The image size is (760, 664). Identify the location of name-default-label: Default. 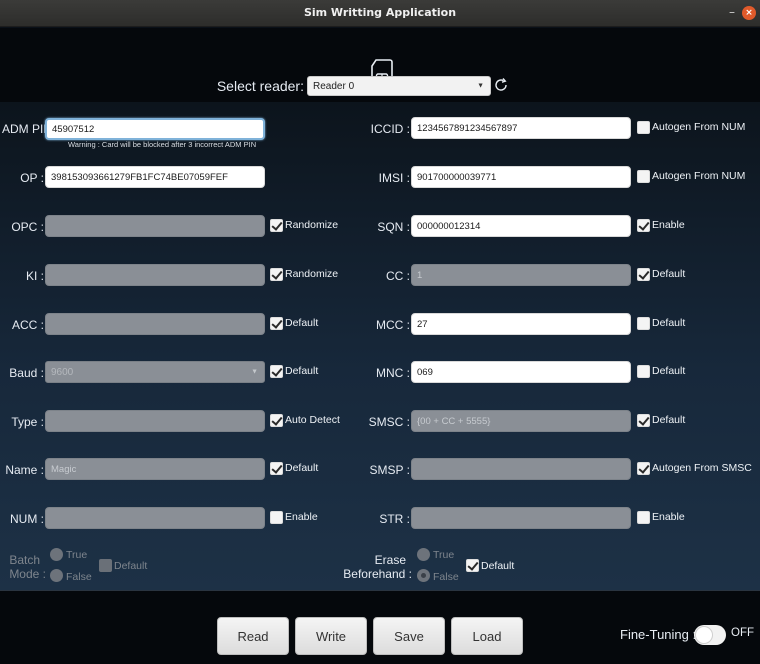
(302, 468).